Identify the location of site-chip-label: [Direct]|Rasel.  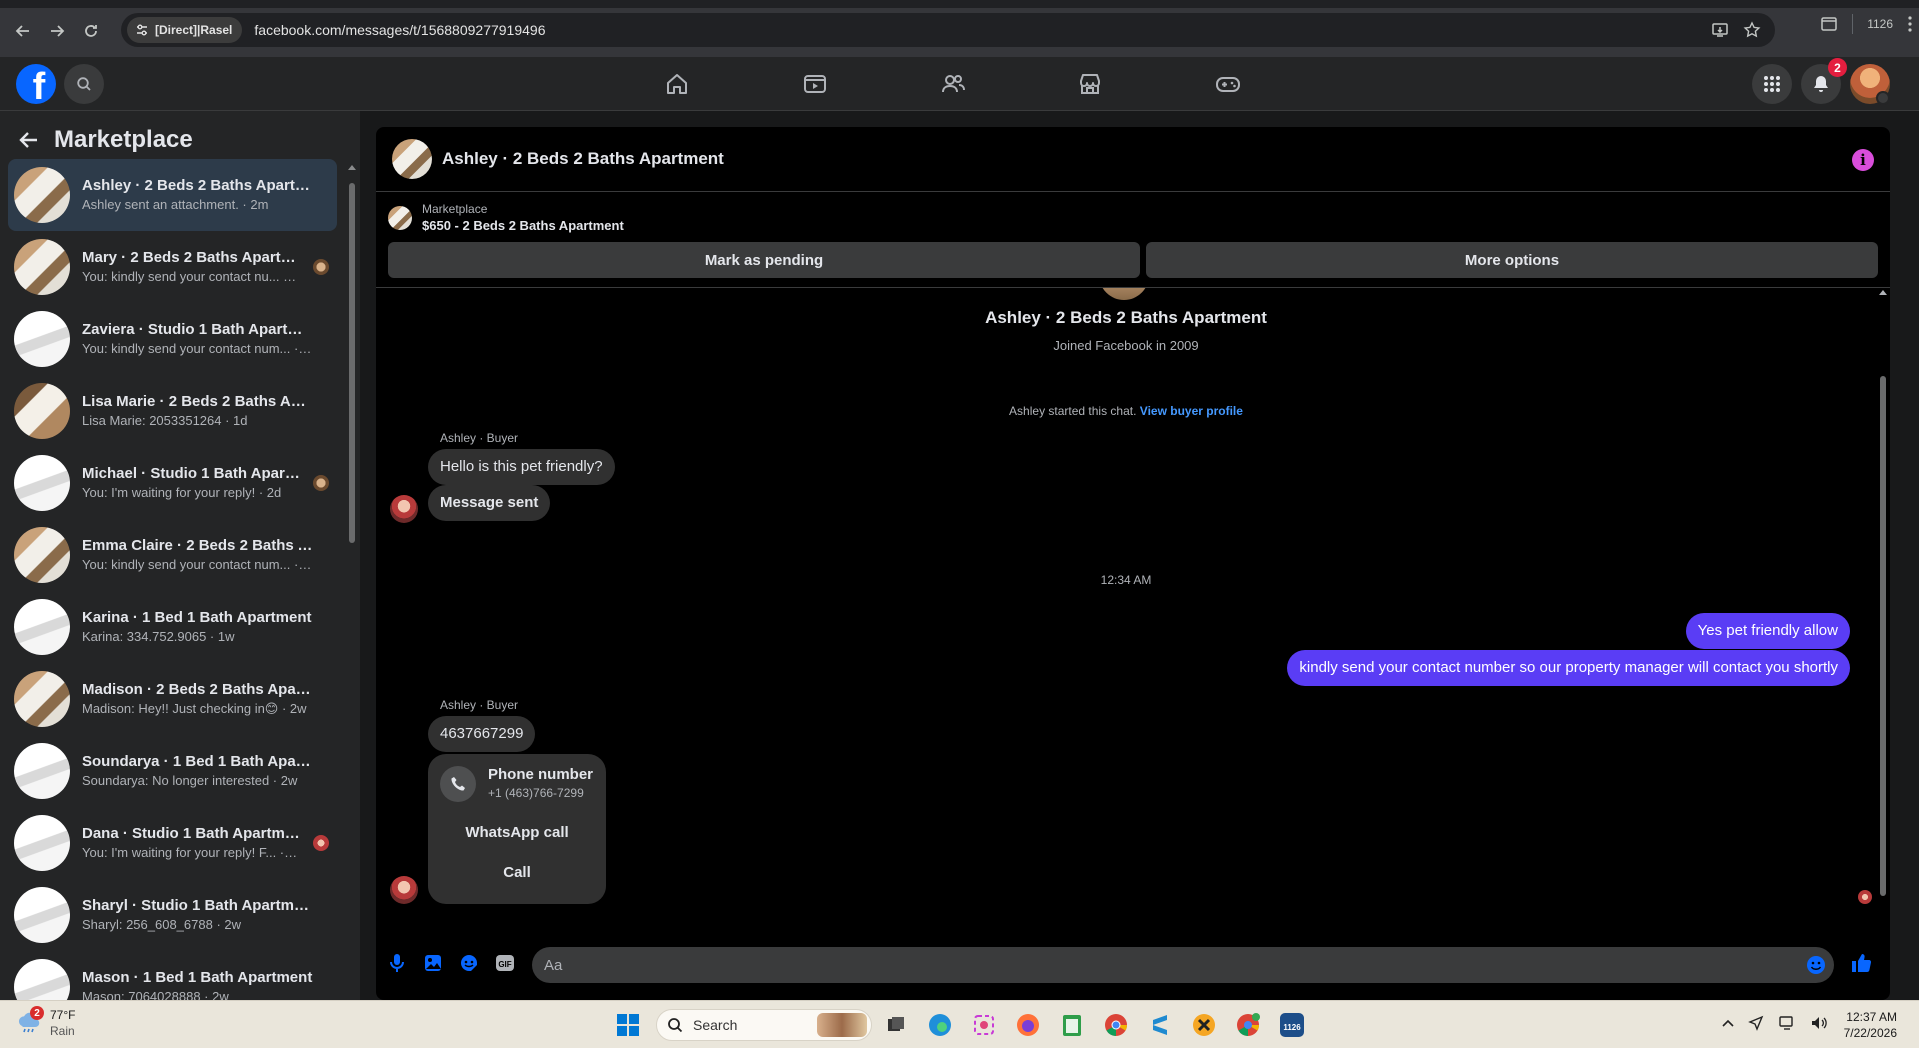
(194, 30).